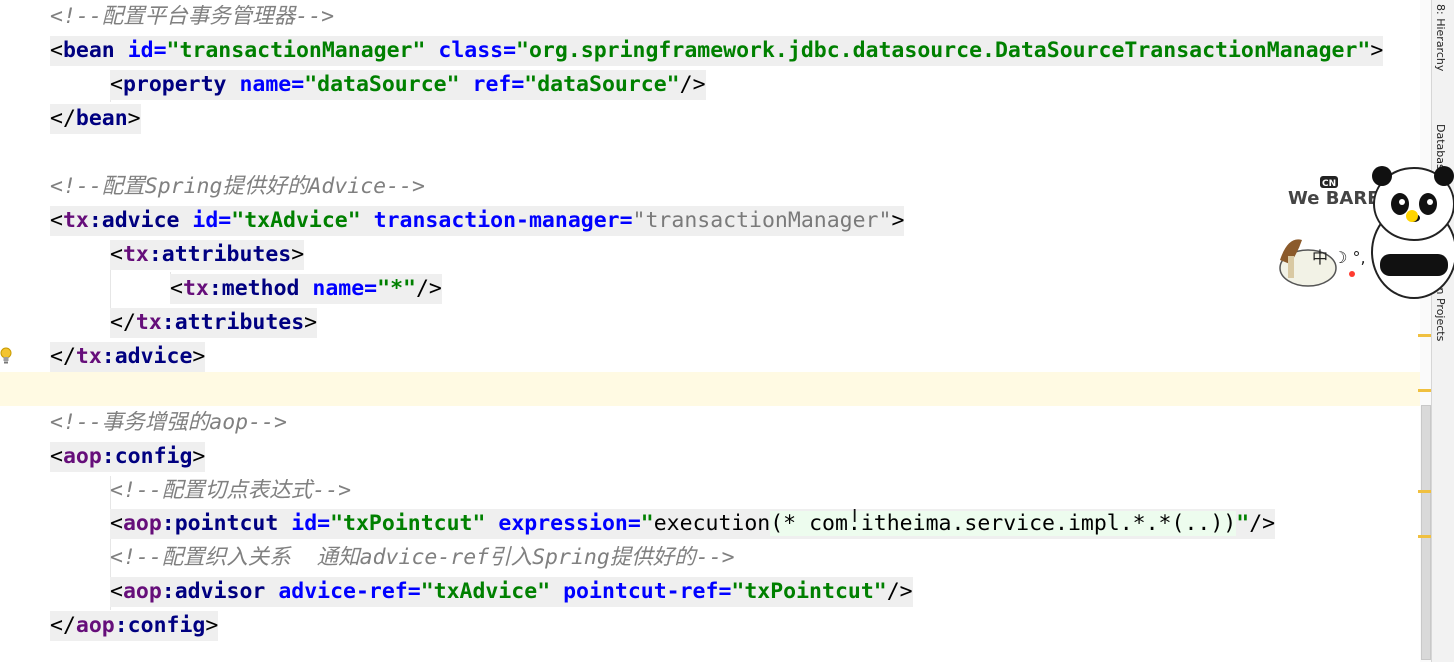  I want to click on line-content: <tx:method name="*"/>, so click(306, 289).